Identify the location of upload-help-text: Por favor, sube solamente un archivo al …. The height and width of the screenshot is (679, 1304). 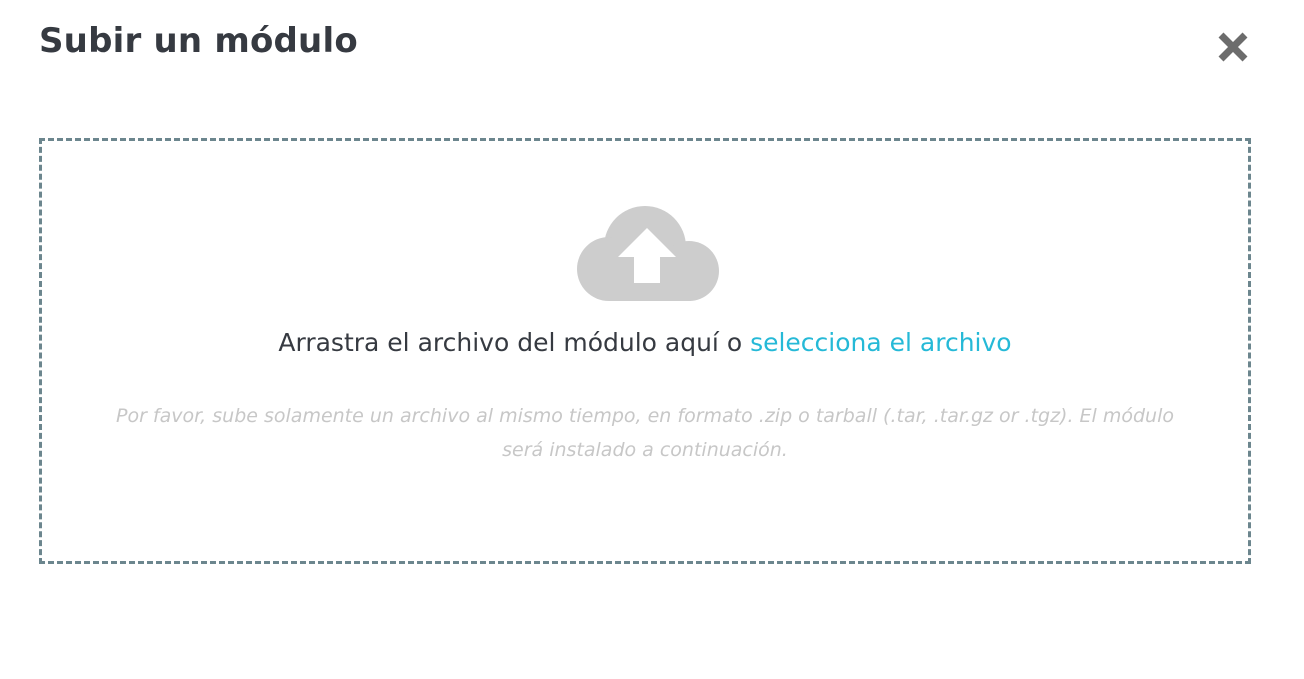
(645, 433).